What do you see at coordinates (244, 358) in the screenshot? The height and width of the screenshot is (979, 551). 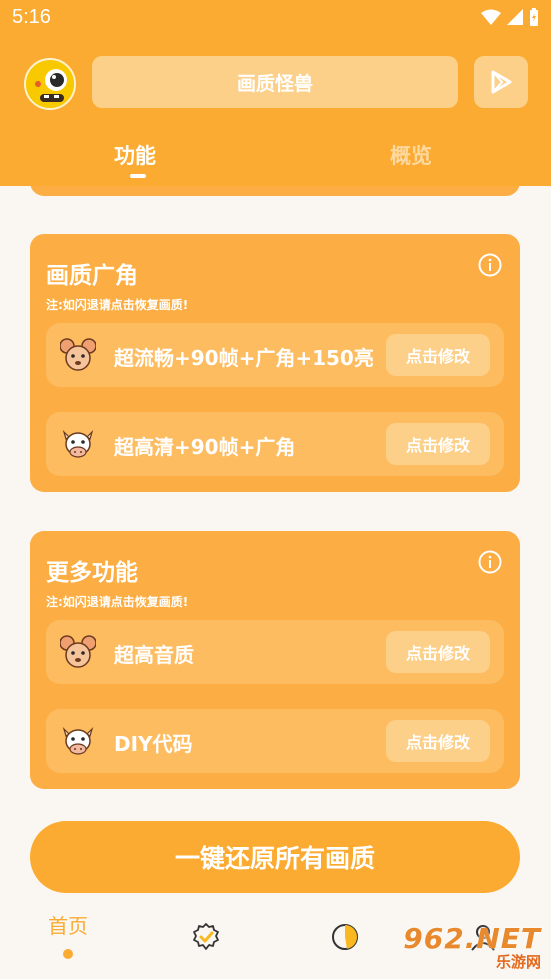 I see `row-label: 超流畅+90帧+广角+150亮` at bounding box center [244, 358].